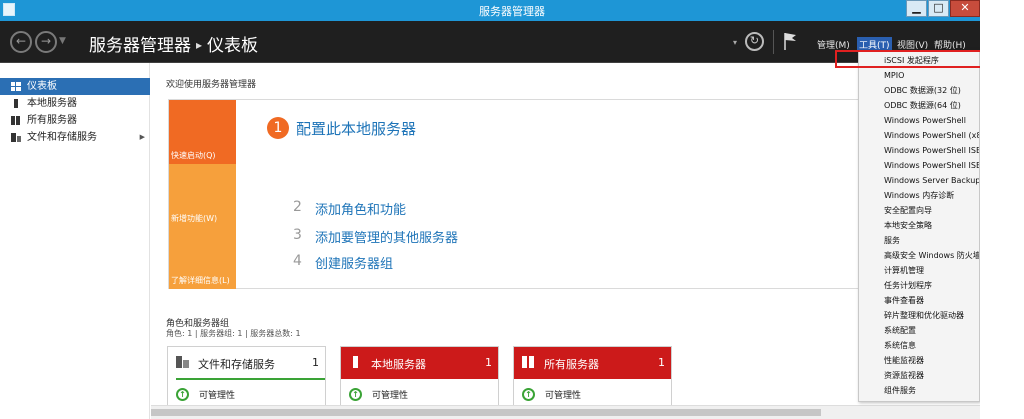  What do you see at coordinates (52, 120) in the screenshot?
I see `sidebar-item-label: 所有服务器` at bounding box center [52, 120].